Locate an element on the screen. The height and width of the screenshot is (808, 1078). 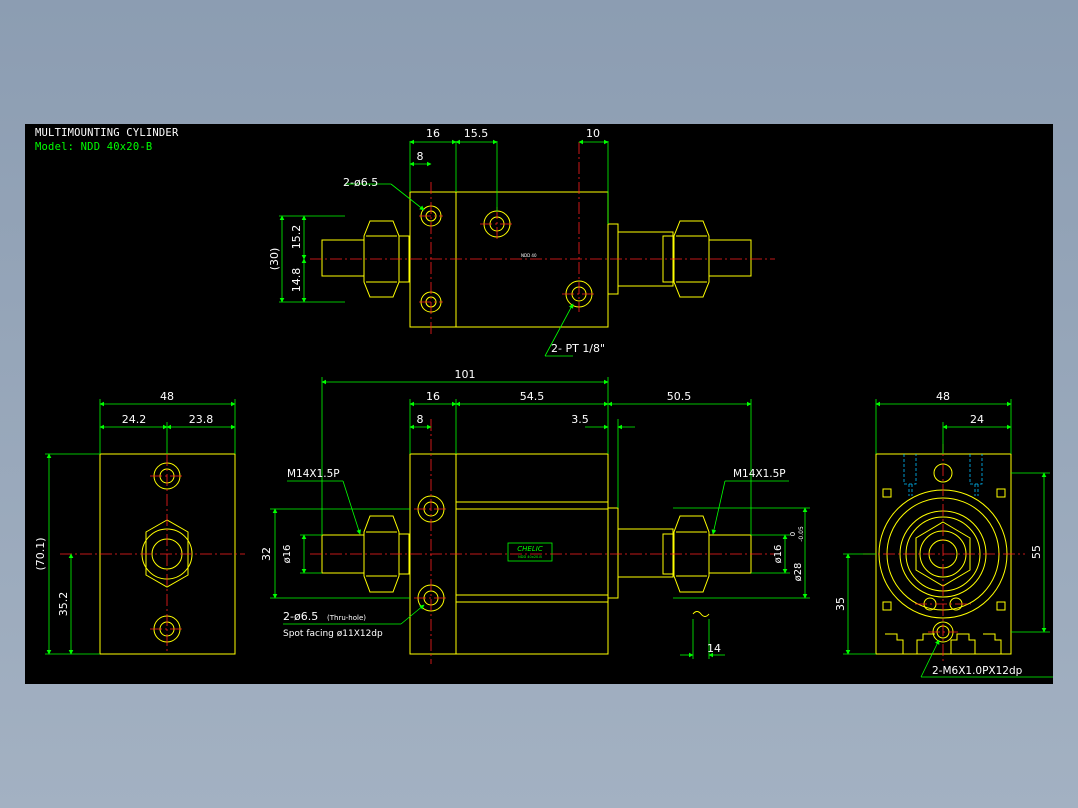
front-spot-facing: Spot facing ø11X12dp is located at coordinates (333, 634).